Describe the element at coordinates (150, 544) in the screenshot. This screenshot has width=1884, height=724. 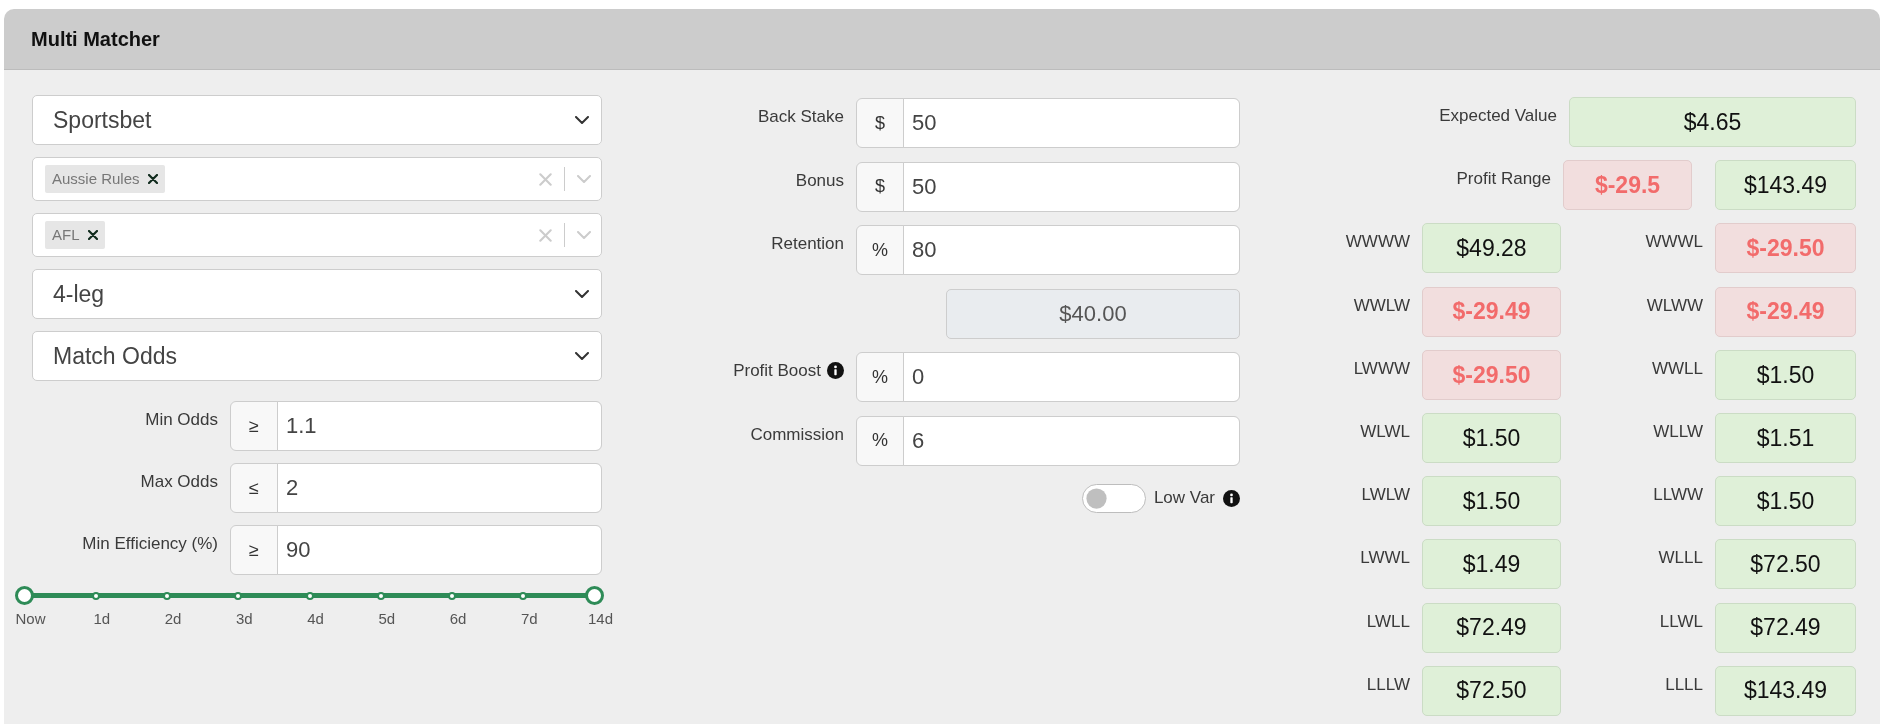
I see `field-label: Min Efficiency (%)` at that location.